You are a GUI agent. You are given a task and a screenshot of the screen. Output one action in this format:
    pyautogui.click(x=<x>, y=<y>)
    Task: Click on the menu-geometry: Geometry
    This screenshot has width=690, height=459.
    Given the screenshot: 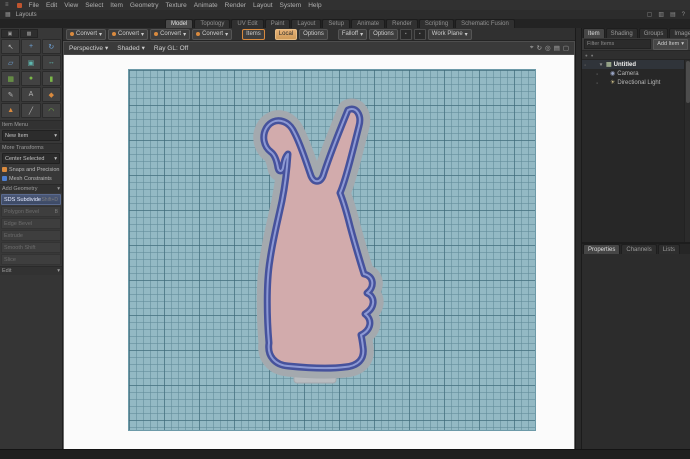 What is the action you would take?
    pyautogui.click(x=144, y=5)
    